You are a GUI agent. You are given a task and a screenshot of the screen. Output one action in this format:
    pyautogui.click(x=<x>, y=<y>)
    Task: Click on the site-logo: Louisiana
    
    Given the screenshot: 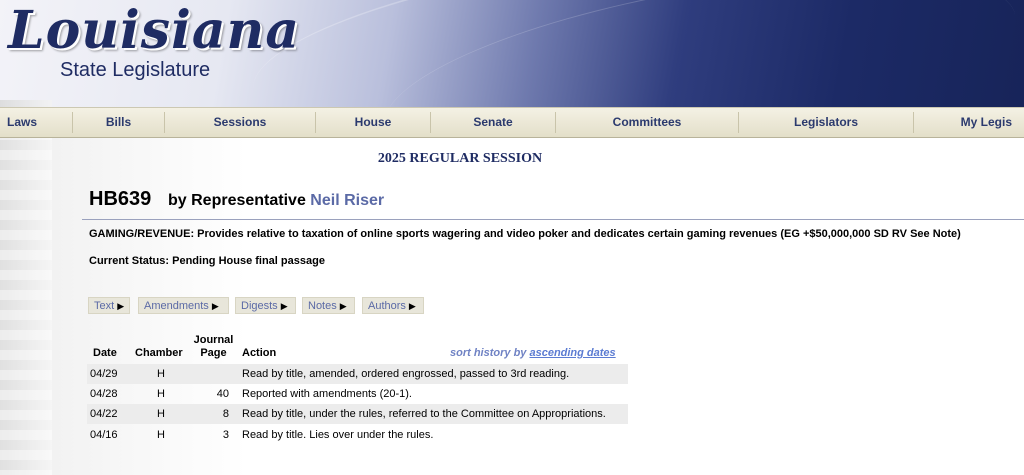 What is the action you would take?
    pyautogui.click(x=154, y=30)
    